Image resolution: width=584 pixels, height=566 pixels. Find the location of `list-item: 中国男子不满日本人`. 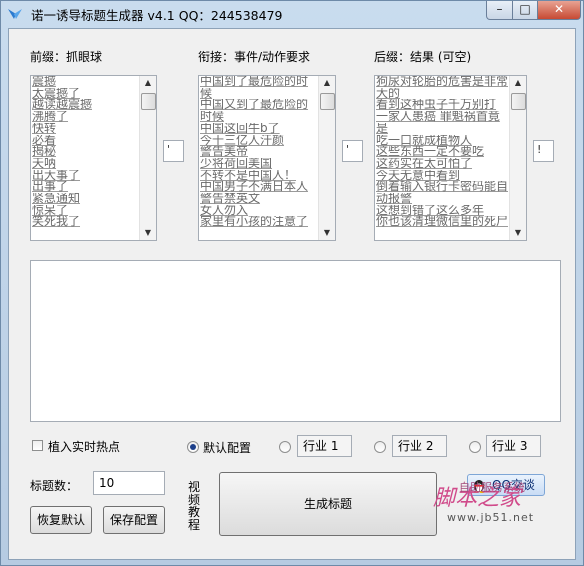

list-item: 中国男子不满日本人 is located at coordinates (259, 187).